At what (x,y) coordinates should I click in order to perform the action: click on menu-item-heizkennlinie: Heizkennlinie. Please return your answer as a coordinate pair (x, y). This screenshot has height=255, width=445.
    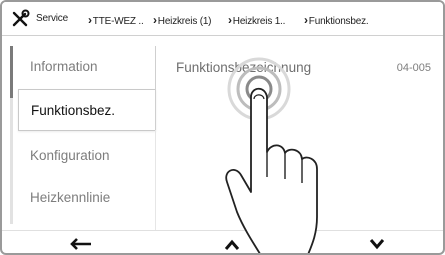
    Looking at the image, I should click on (87, 198).